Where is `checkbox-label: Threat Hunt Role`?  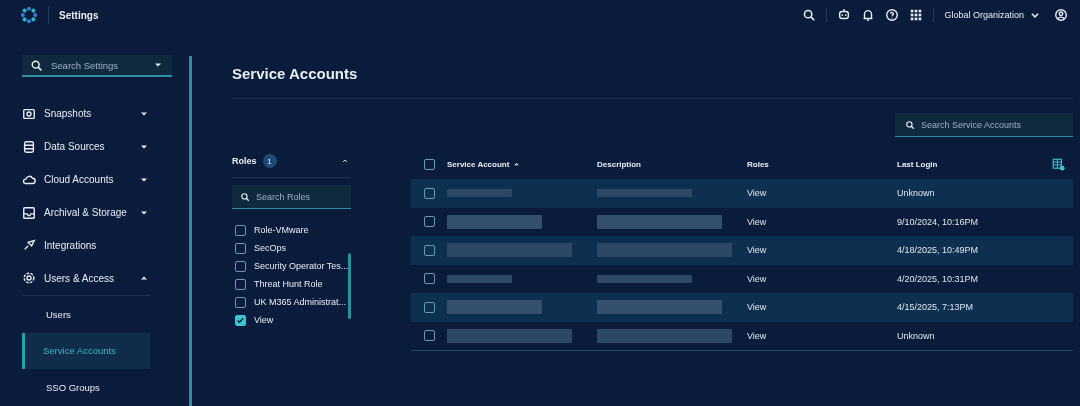 checkbox-label: Threat Hunt Role is located at coordinates (288, 284).